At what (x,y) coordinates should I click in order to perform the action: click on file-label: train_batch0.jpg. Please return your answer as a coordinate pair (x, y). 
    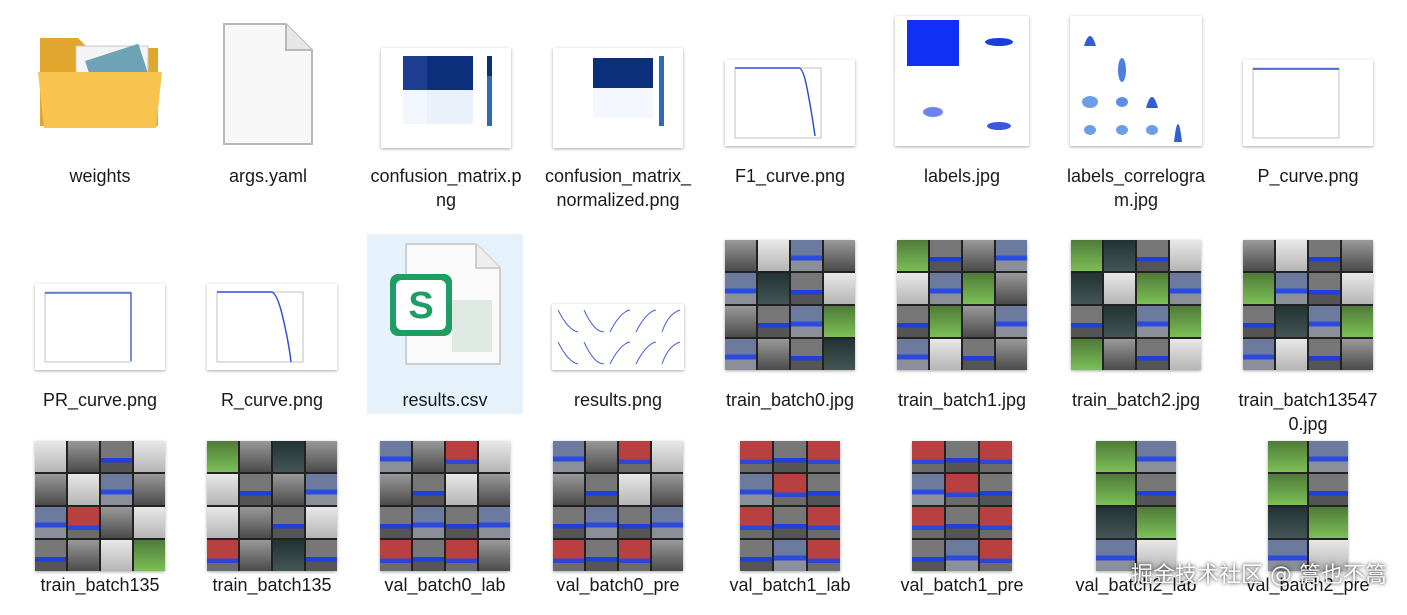
    Looking at the image, I should click on (790, 400).